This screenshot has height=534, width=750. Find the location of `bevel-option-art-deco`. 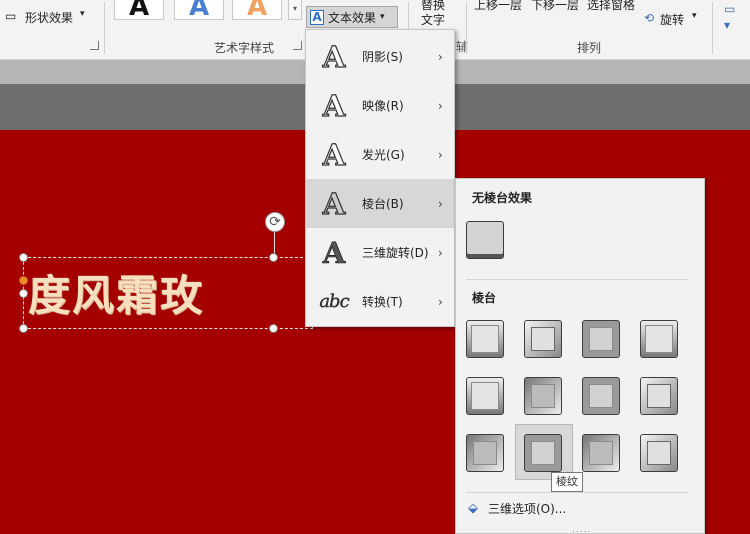

bevel-option-art-deco is located at coordinates (659, 453).